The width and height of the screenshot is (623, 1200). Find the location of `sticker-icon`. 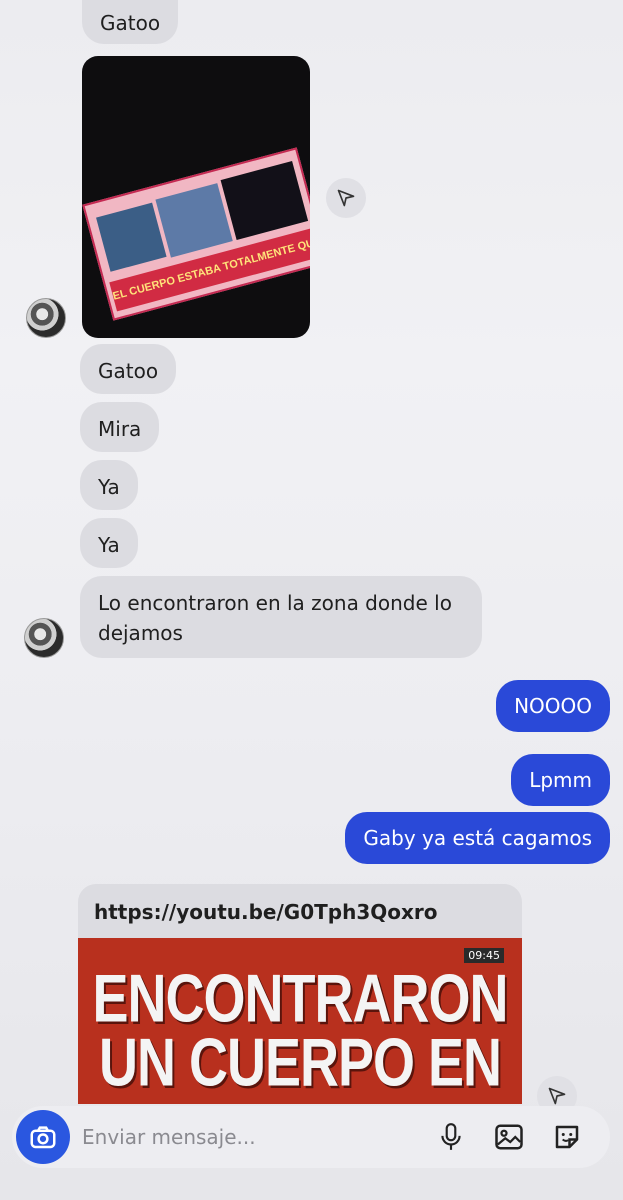

sticker-icon is located at coordinates (567, 1137).